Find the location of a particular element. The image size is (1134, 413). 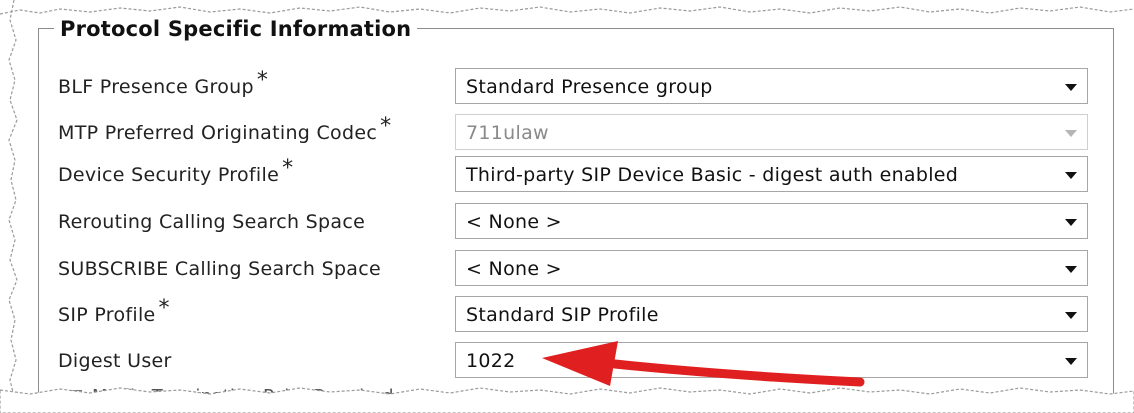

field-label: SUBSCRIBE Calling Search Space is located at coordinates (219, 269).